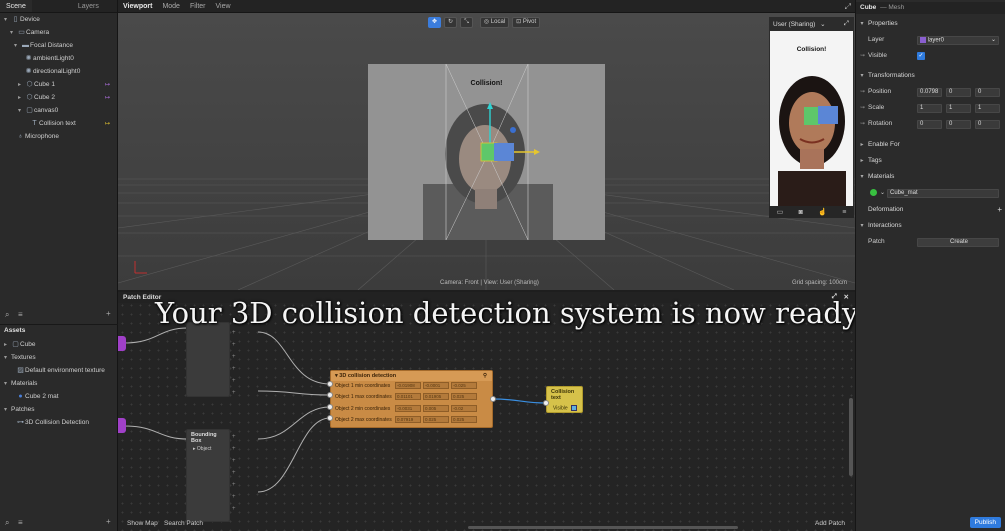  I want to click on value-field: 0.07919, so click(408, 419).